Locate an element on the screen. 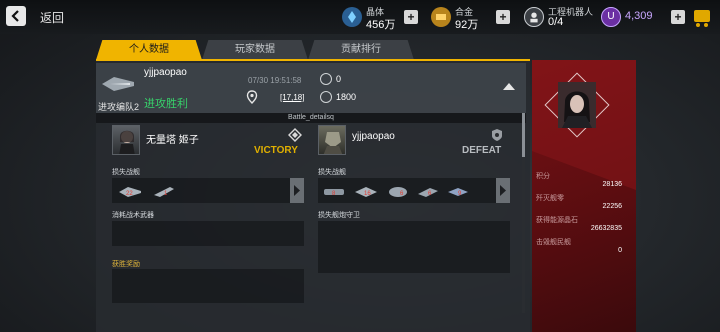  weapons-used-label: 消耗战术武器 is located at coordinates (133, 215).